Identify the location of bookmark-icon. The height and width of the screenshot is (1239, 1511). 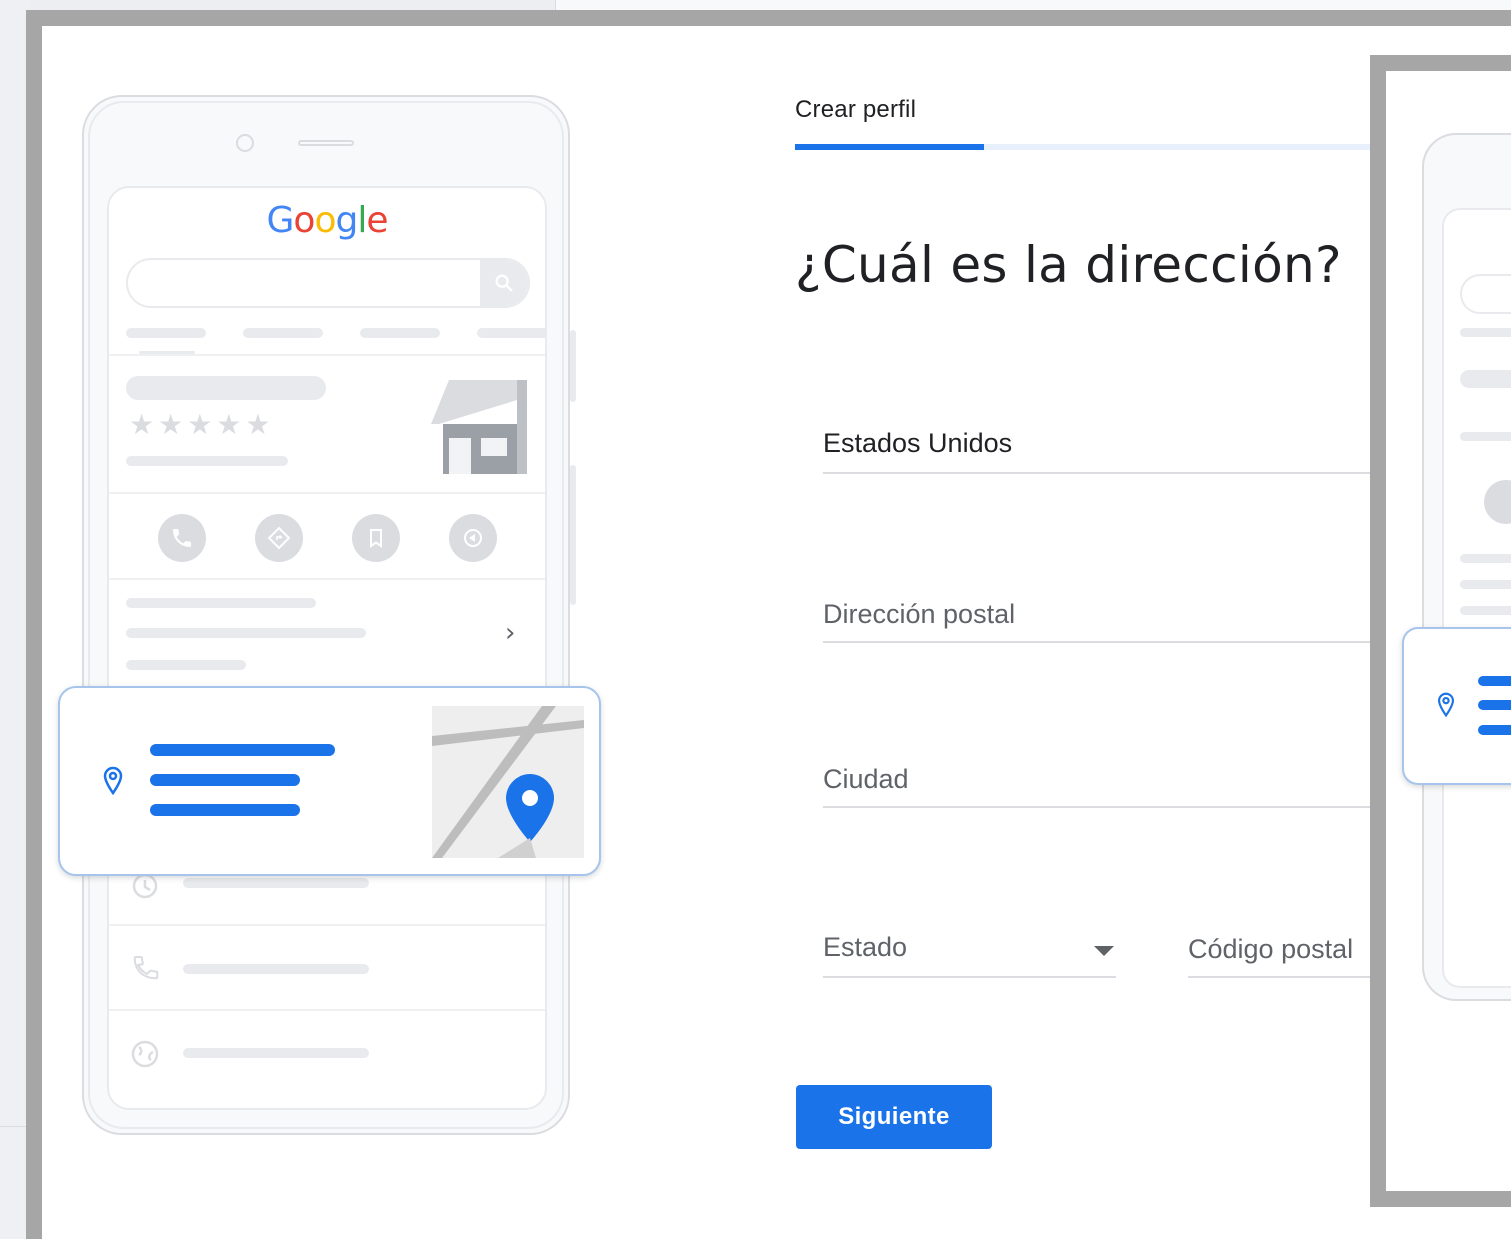
(376, 538).